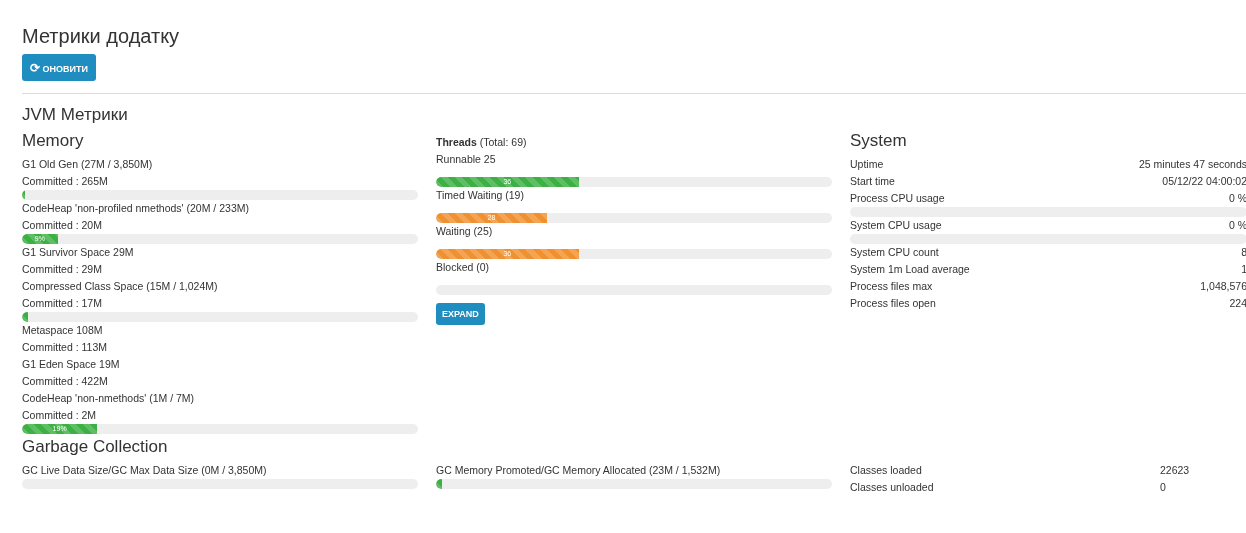 The width and height of the screenshot is (1246, 533). Describe the element at coordinates (1223, 286) in the screenshot. I see `metric-value: 1,048,576` at that location.